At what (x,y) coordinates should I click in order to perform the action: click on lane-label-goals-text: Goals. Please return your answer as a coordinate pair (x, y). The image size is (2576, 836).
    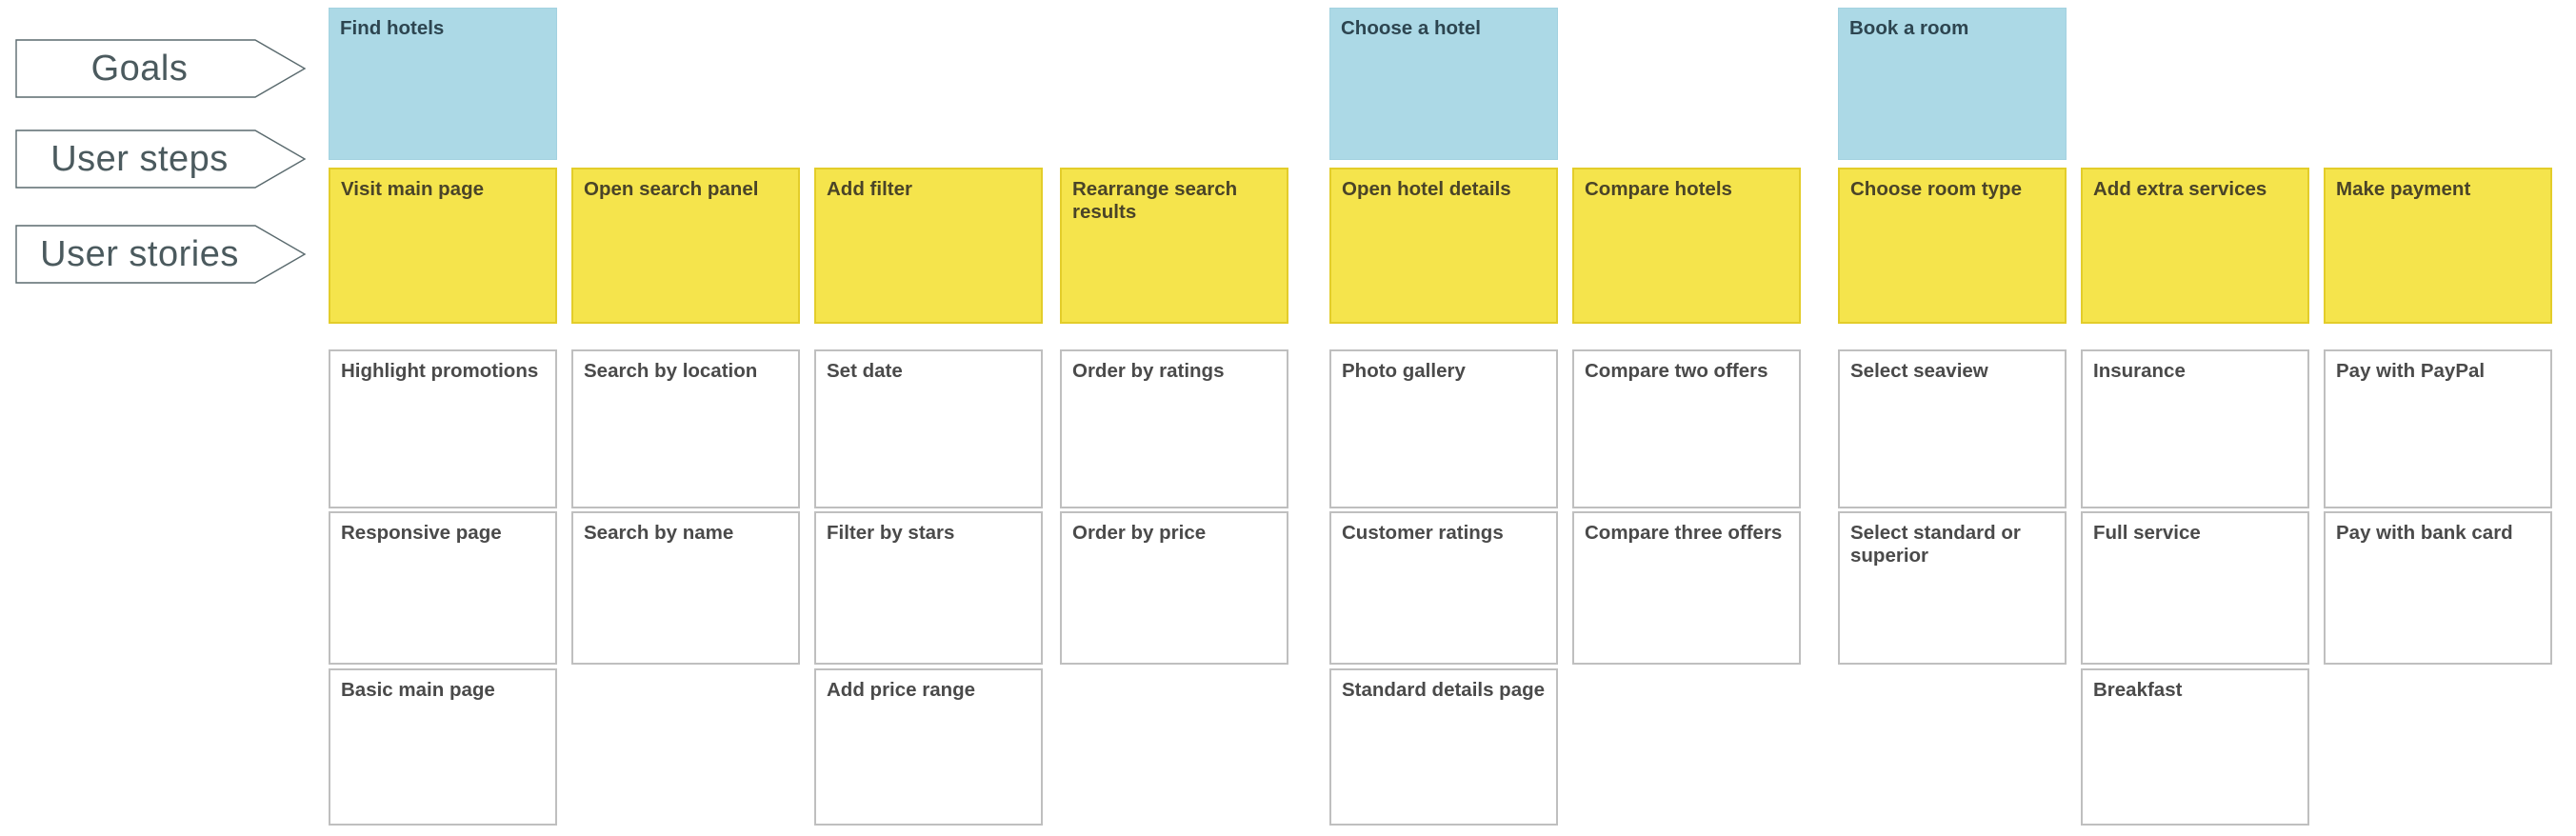
    Looking at the image, I should click on (139, 69).